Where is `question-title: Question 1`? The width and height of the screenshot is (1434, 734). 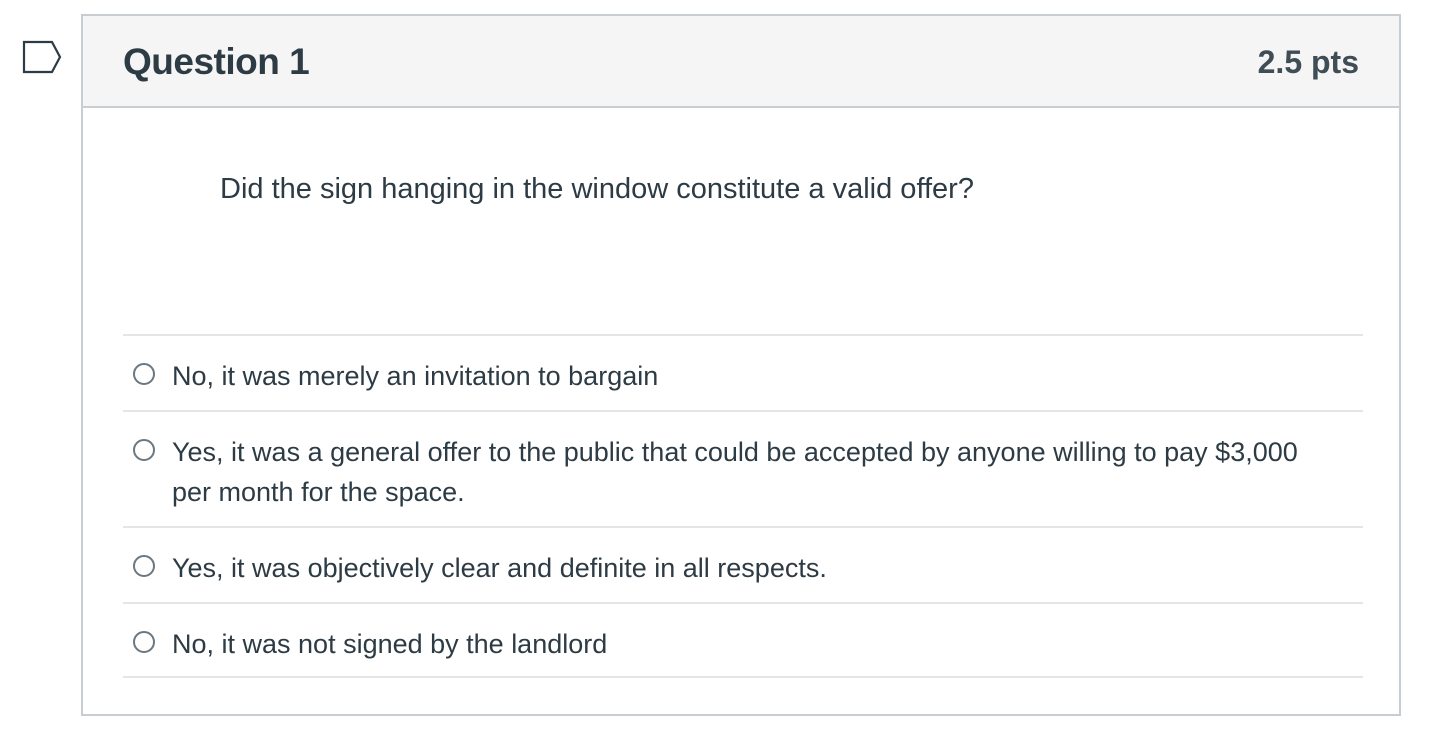 question-title: Question 1 is located at coordinates (216, 61).